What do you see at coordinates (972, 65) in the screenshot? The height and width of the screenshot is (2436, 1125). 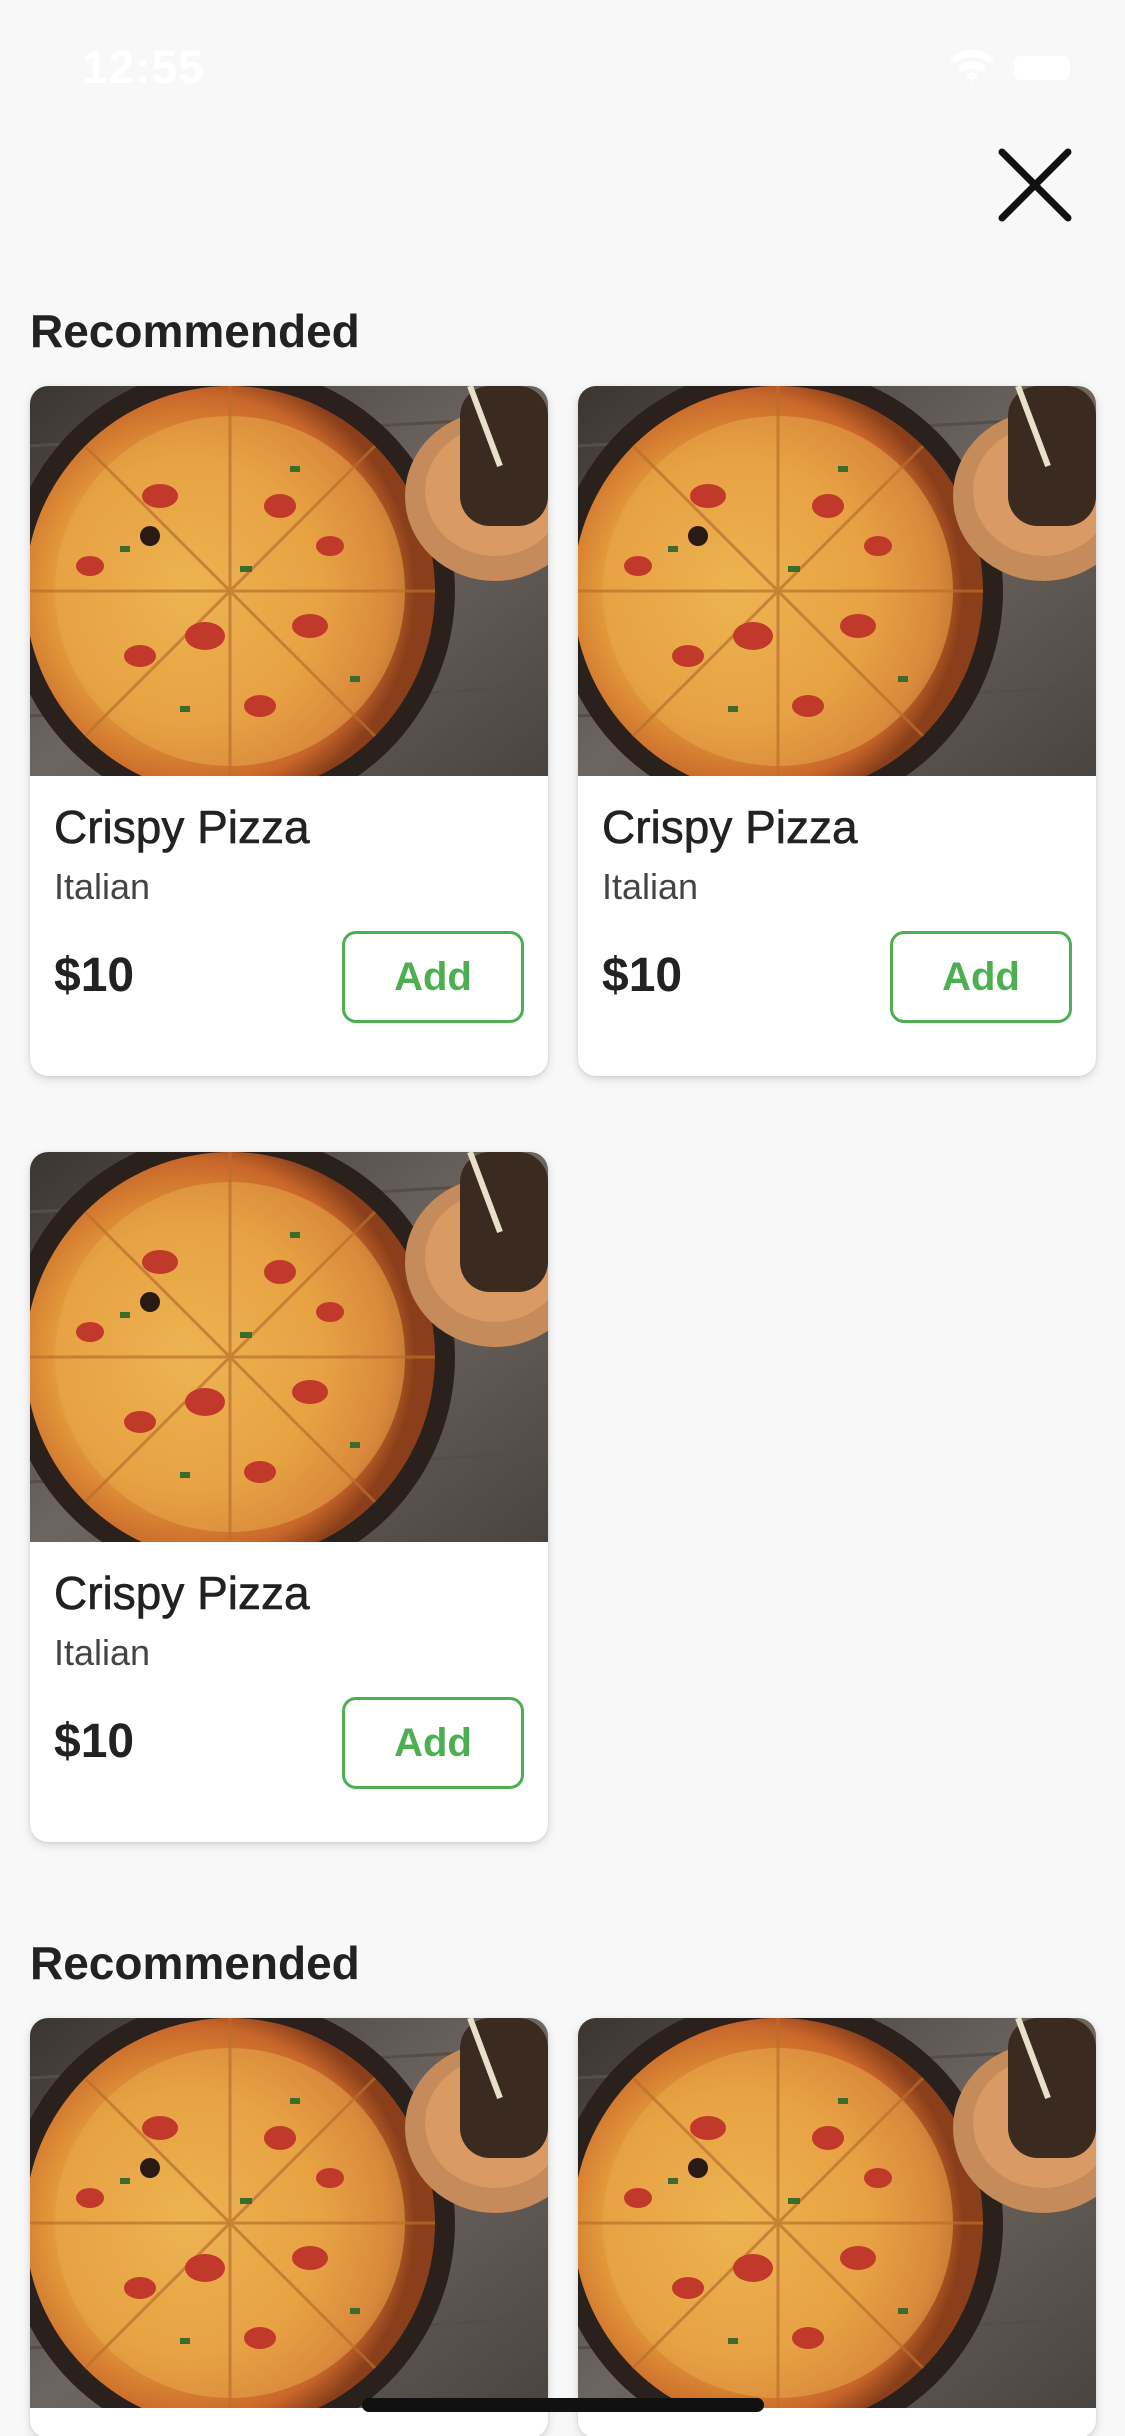 I see `wifi-icon` at bounding box center [972, 65].